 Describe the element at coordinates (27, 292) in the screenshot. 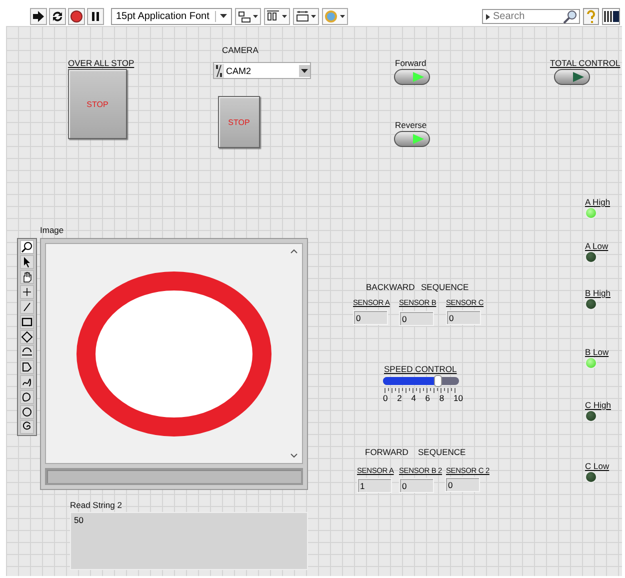

I see `crosshair-tool-icon` at that location.